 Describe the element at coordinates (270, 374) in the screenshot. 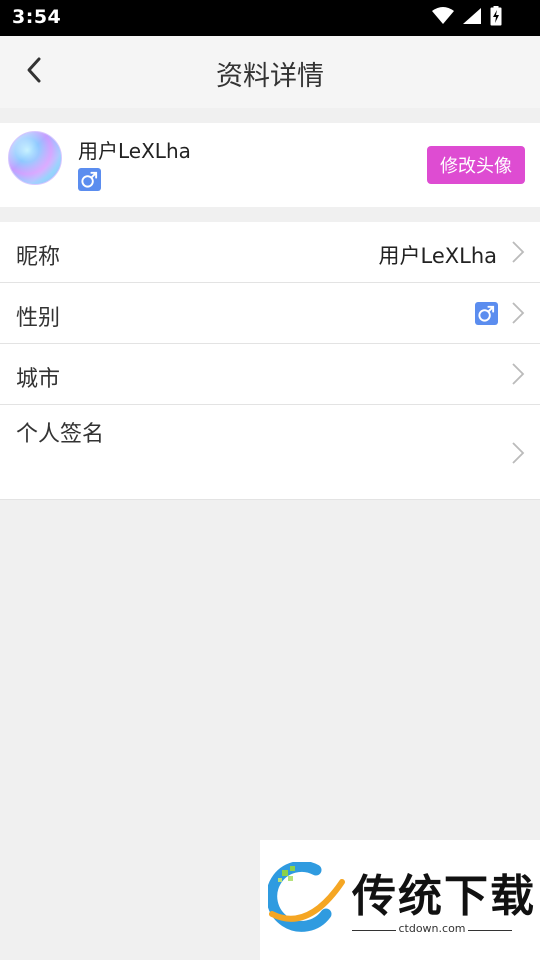

I see `city-row: 城市` at that location.